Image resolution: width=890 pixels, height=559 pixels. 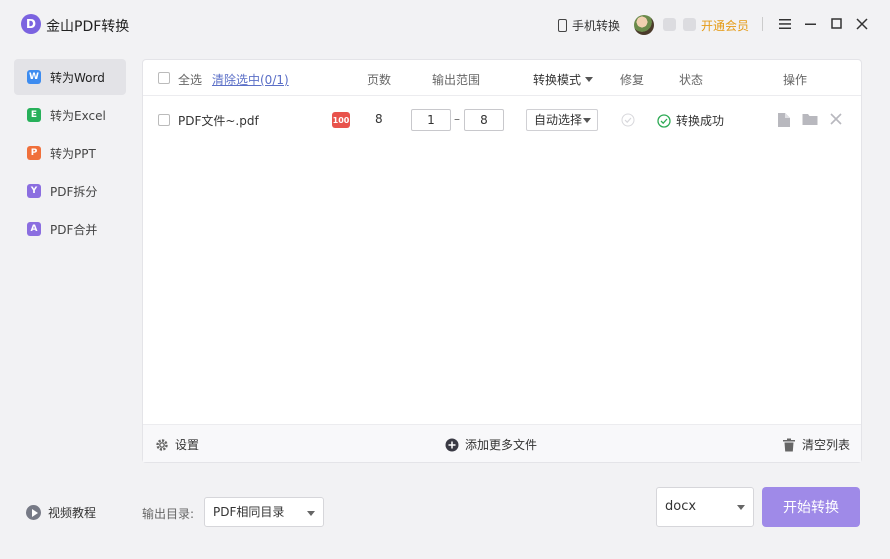 What do you see at coordinates (72, 513) in the screenshot?
I see `video-tutorial-label: 视频教程` at bounding box center [72, 513].